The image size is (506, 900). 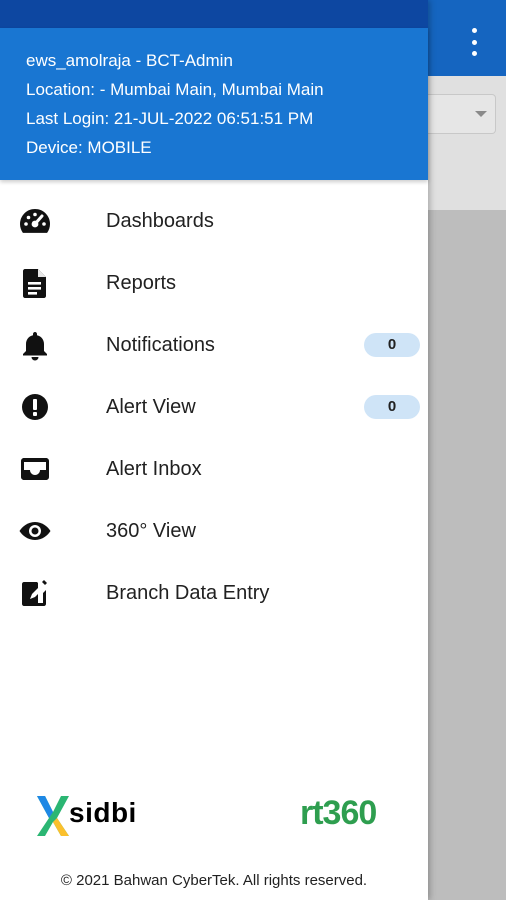 What do you see at coordinates (214, 14) in the screenshot?
I see `status-bar` at bounding box center [214, 14].